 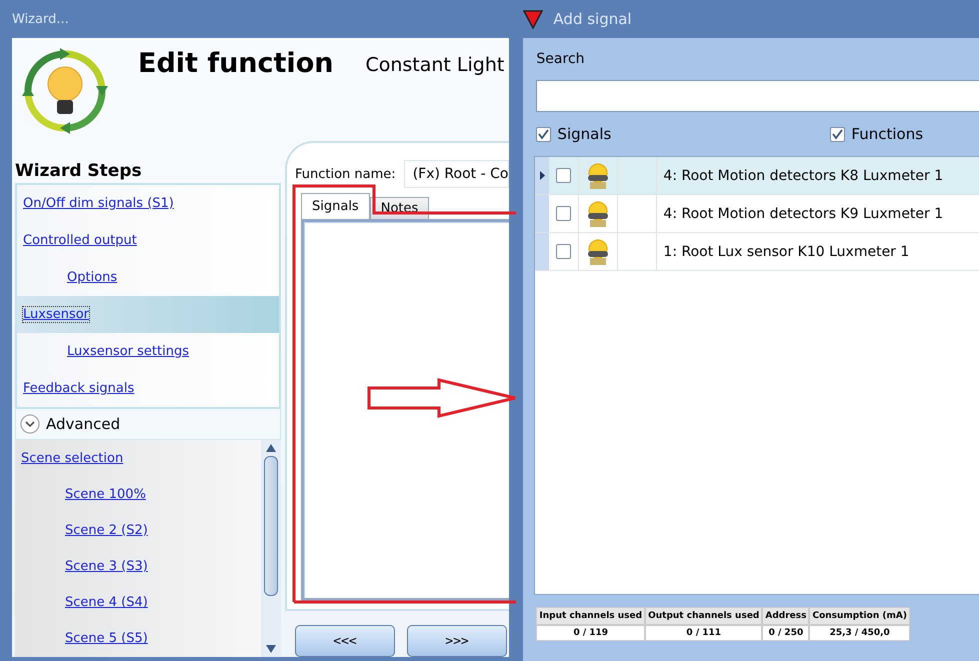 I want to click on usage-value: 0 / 250, so click(x=786, y=633).